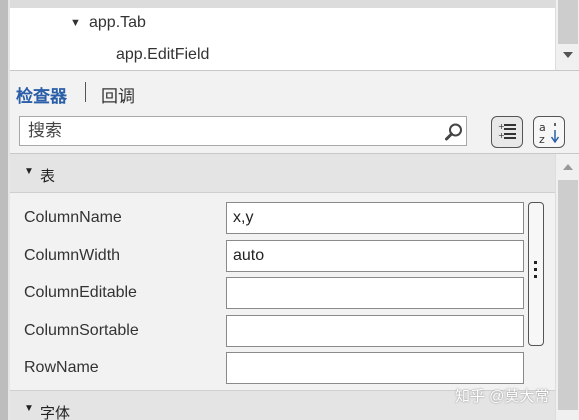 The height and width of the screenshot is (420, 579). I want to click on group-divider, so click(282, 192).